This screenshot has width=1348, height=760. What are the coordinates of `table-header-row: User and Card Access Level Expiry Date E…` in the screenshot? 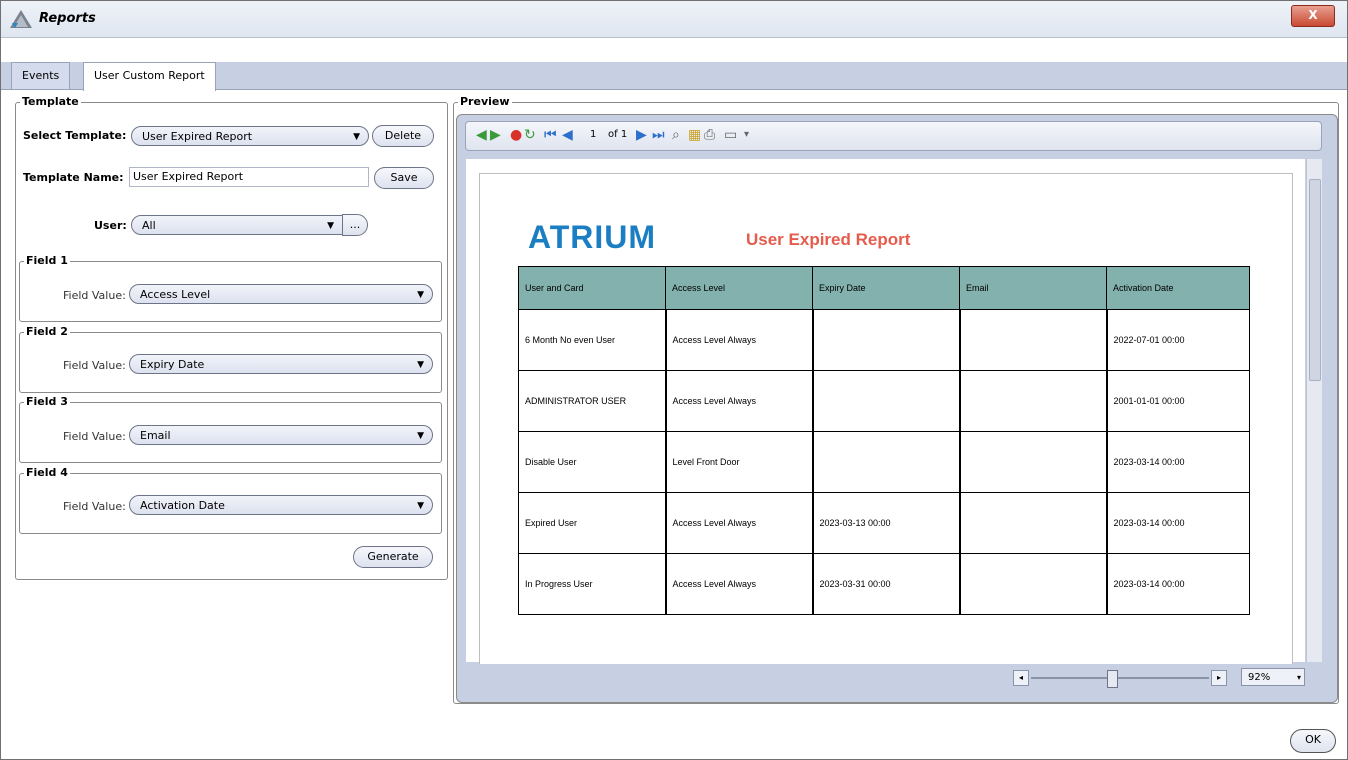 It's located at (884, 288).